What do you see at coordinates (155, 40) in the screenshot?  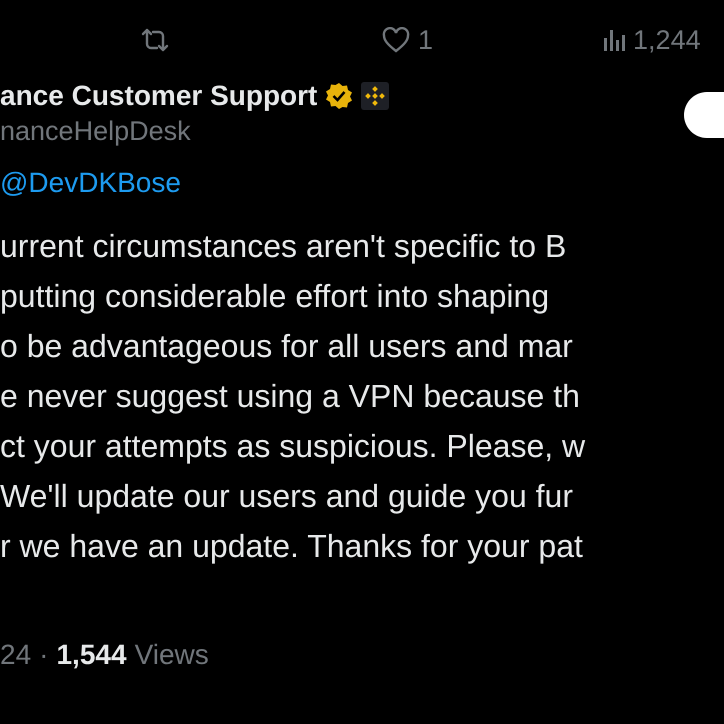 I see `repost-icon` at bounding box center [155, 40].